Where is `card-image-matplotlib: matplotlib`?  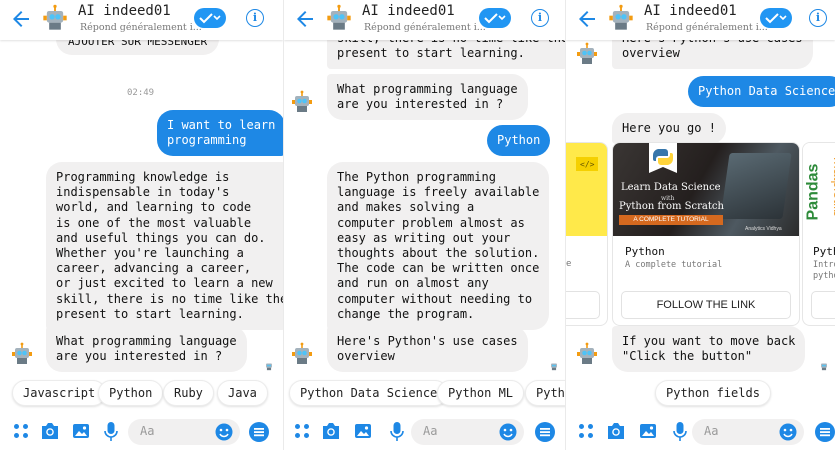
card-image-matplotlib: matplotlib is located at coordinates (832, 187).